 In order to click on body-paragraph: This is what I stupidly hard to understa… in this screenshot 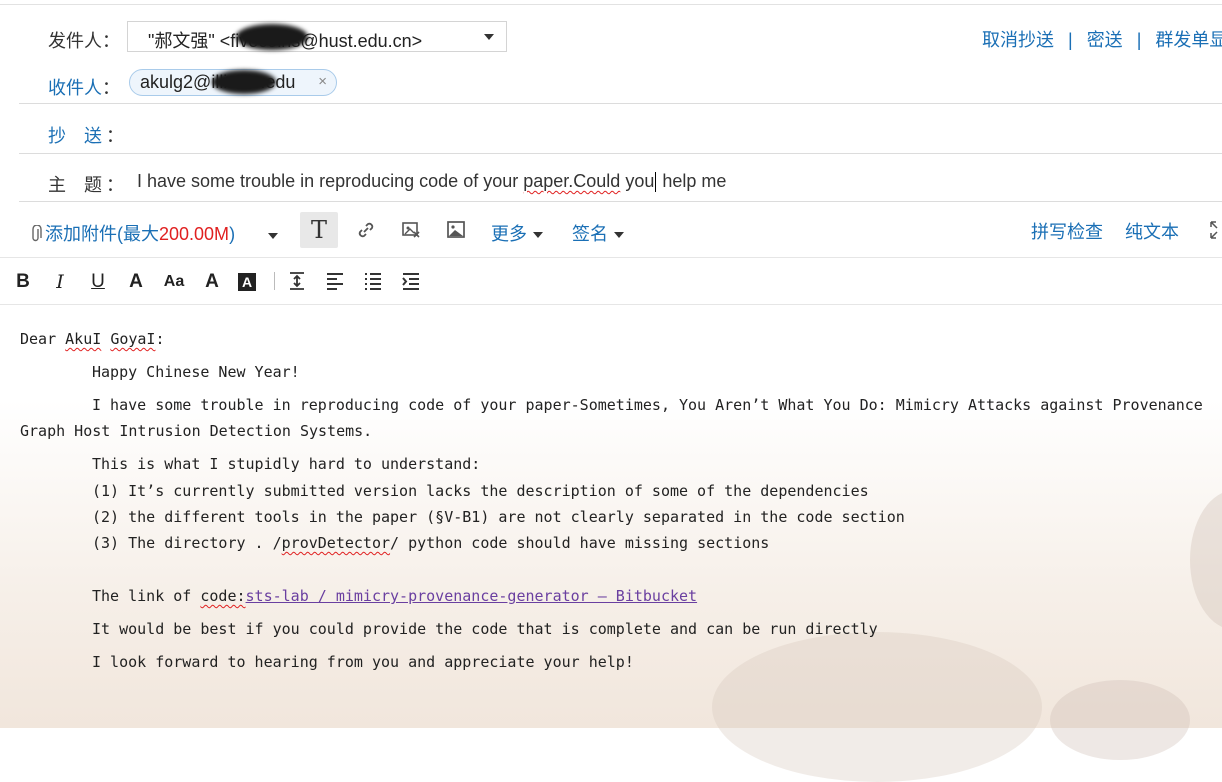, I will do `click(286, 464)`.